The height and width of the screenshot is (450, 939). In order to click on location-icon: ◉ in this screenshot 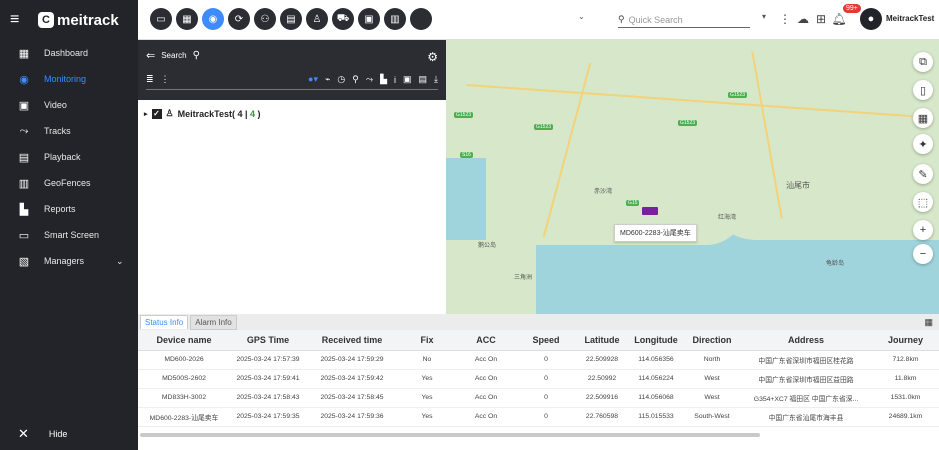, I will do `click(213, 19)`.